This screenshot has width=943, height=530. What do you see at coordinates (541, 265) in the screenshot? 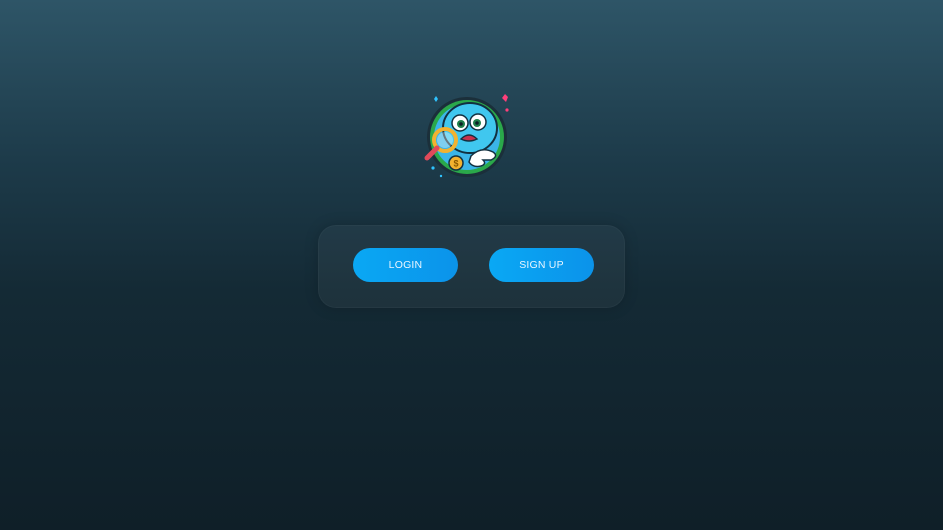
I see `sign-up-button: SIGN UP` at bounding box center [541, 265].